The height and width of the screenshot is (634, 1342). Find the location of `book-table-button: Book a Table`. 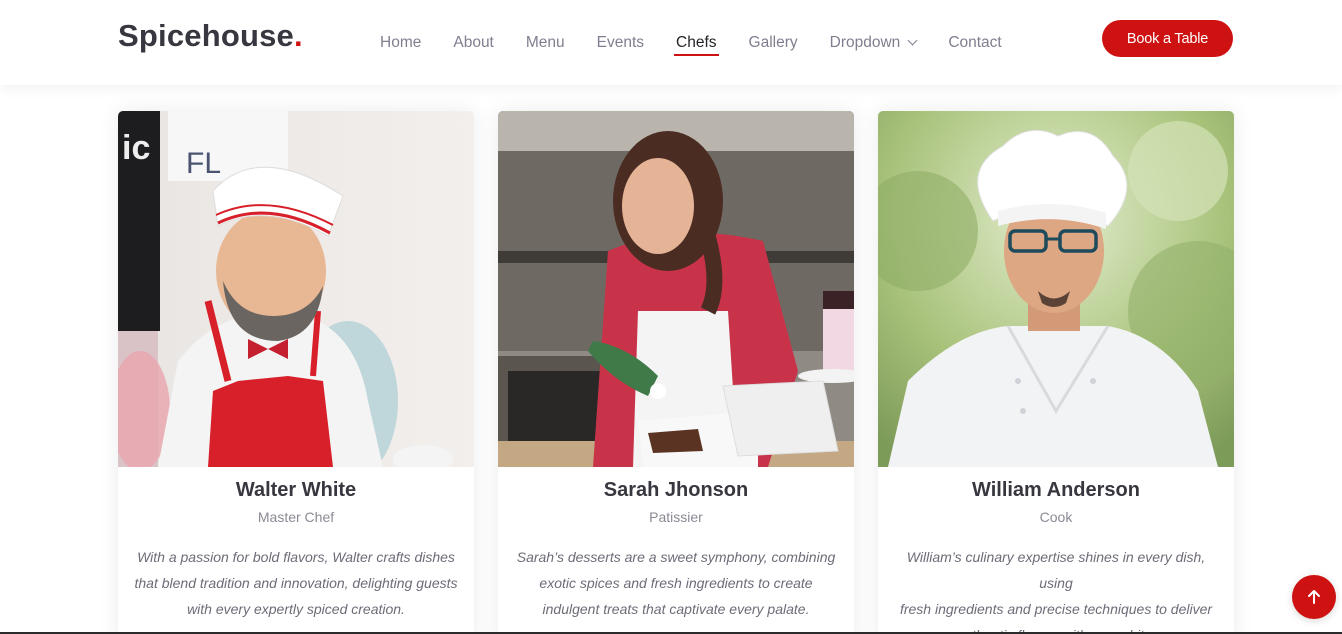

book-table-button: Book a Table is located at coordinates (1167, 38).